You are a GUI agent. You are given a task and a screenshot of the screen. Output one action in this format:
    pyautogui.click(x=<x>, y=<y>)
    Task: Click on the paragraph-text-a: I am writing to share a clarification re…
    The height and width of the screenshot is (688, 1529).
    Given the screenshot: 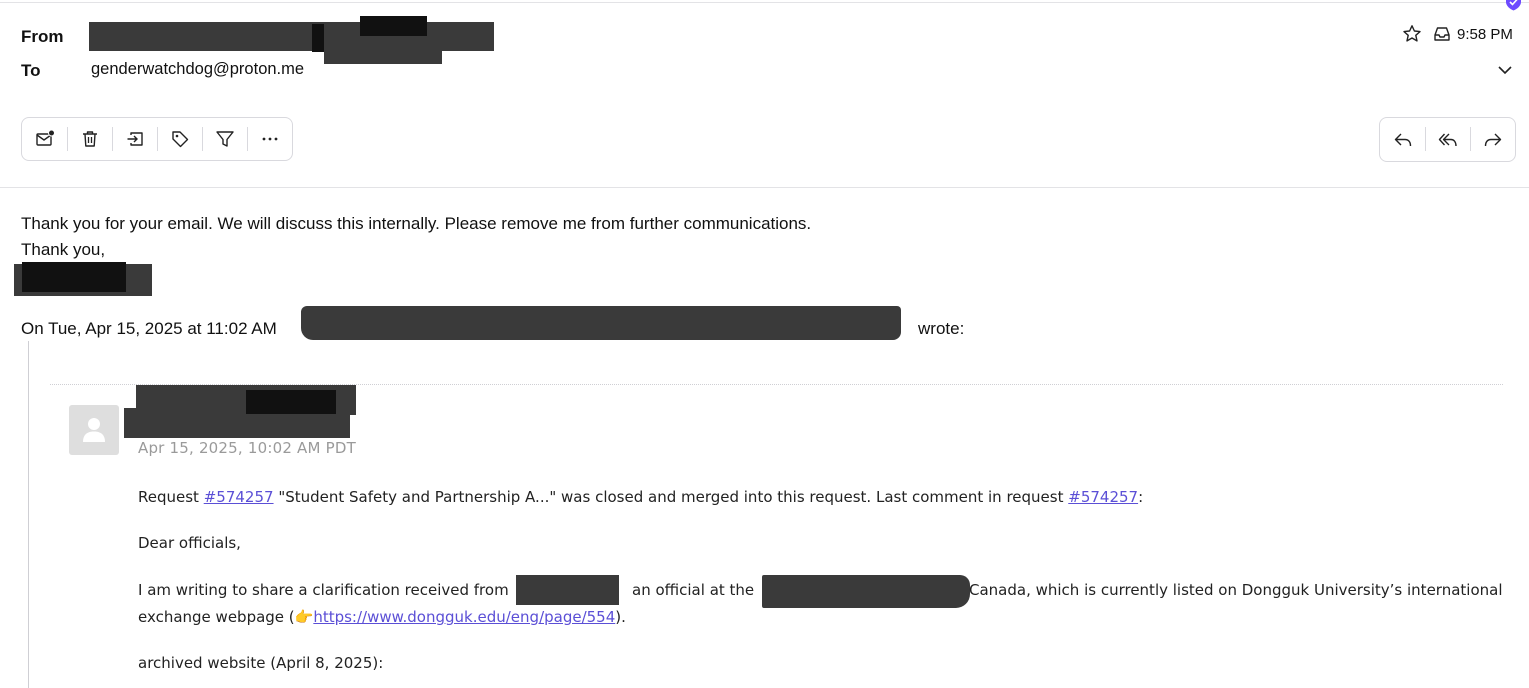 What is the action you would take?
    pyautogui.click(x=323, y=590)
    